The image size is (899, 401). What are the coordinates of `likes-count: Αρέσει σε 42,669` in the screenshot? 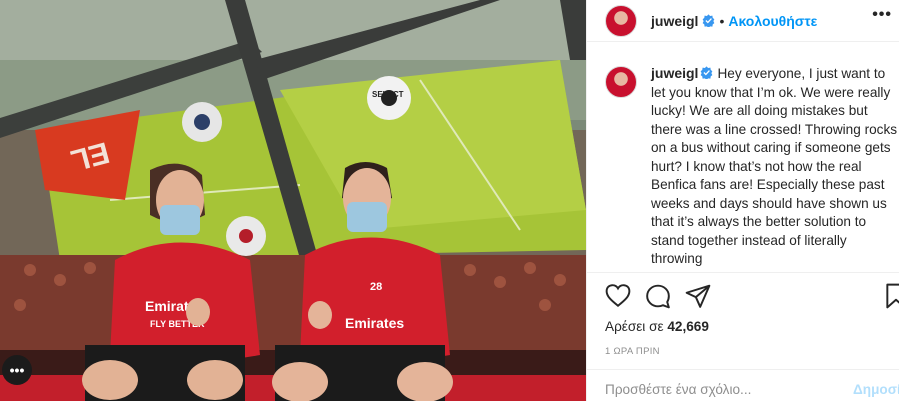 It's located at (657, 326).